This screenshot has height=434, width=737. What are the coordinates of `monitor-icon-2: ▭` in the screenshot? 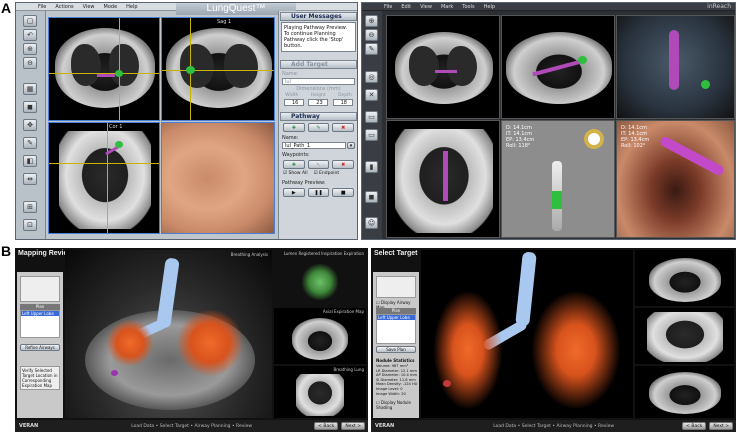 It's located at (371, 135).